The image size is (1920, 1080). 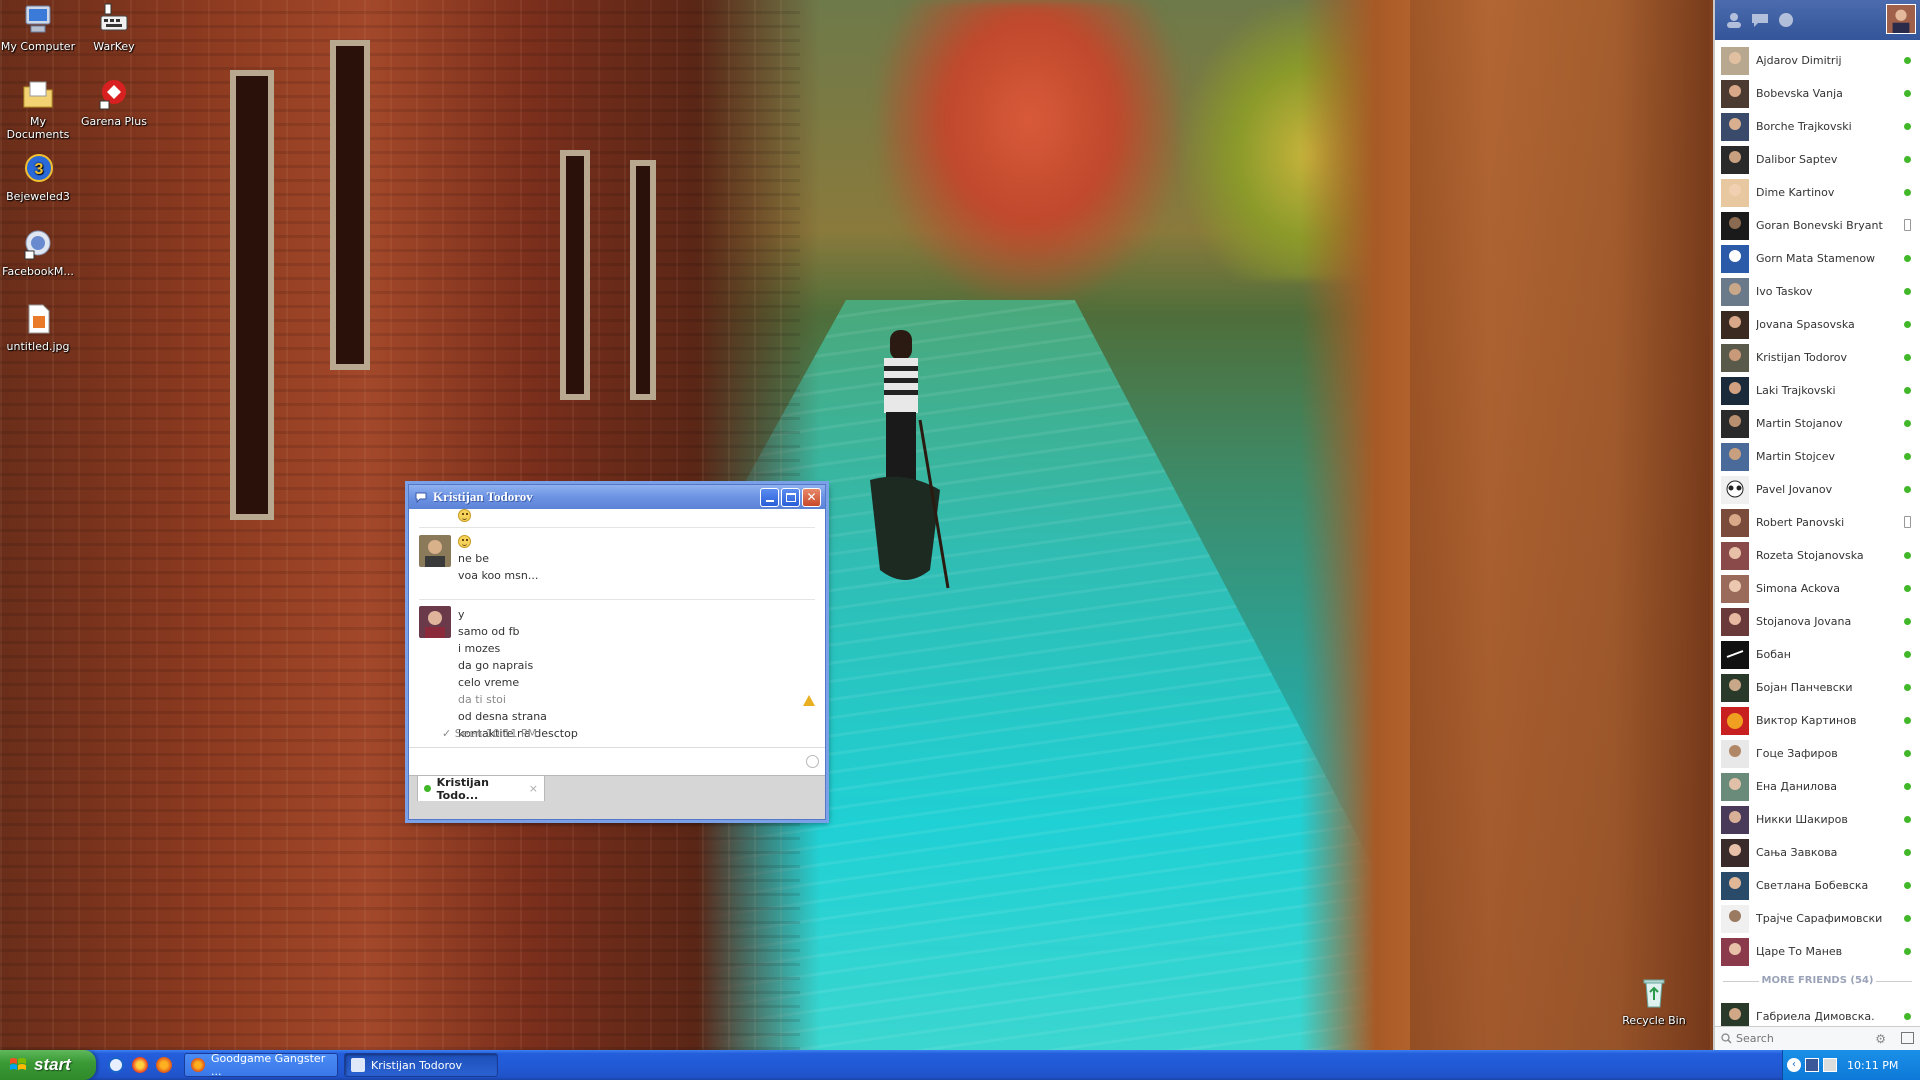 What do you see at coordinates (482, 699) in the screenshot?
I see `message-line-failed: da ti stoi` at bounding box center [482, 699].